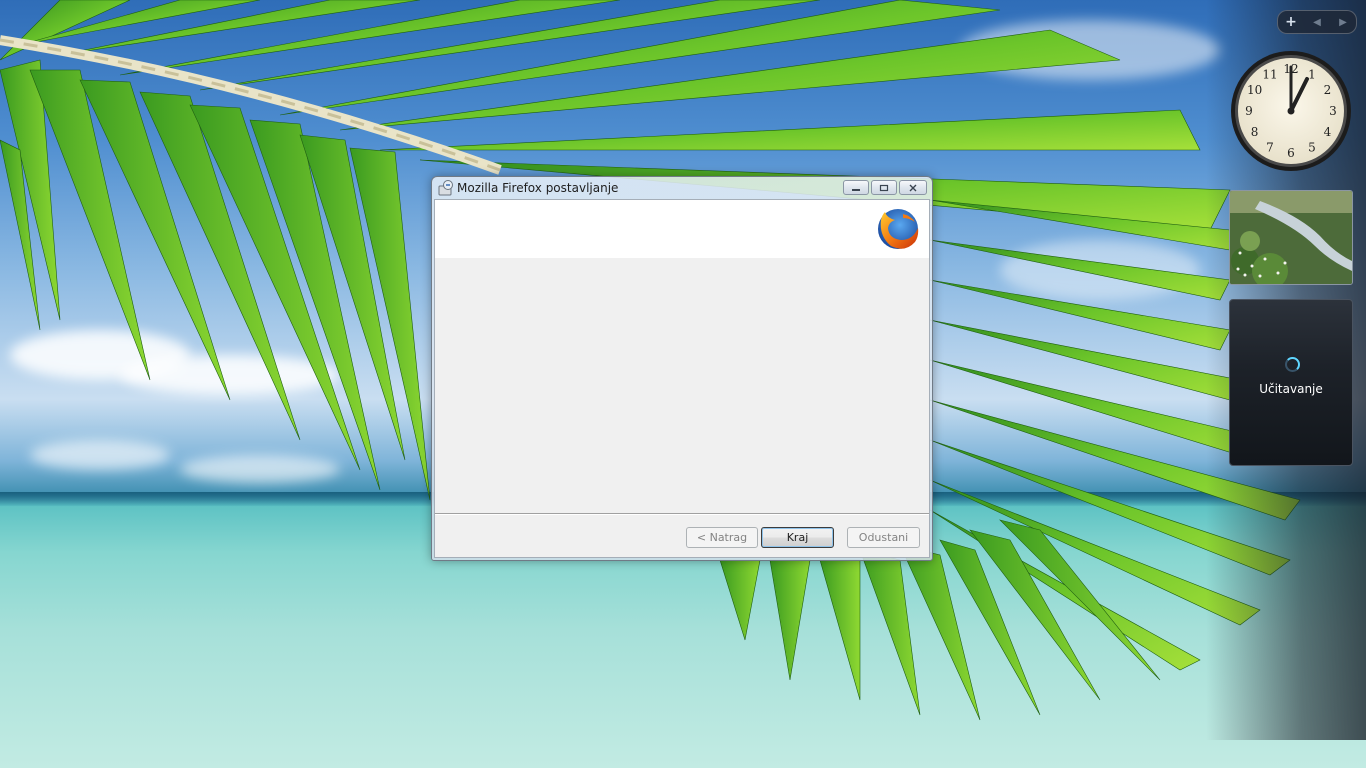  I want to click on window-titlebar: Mozilla Firefox postavljanje, so click(682, 188).